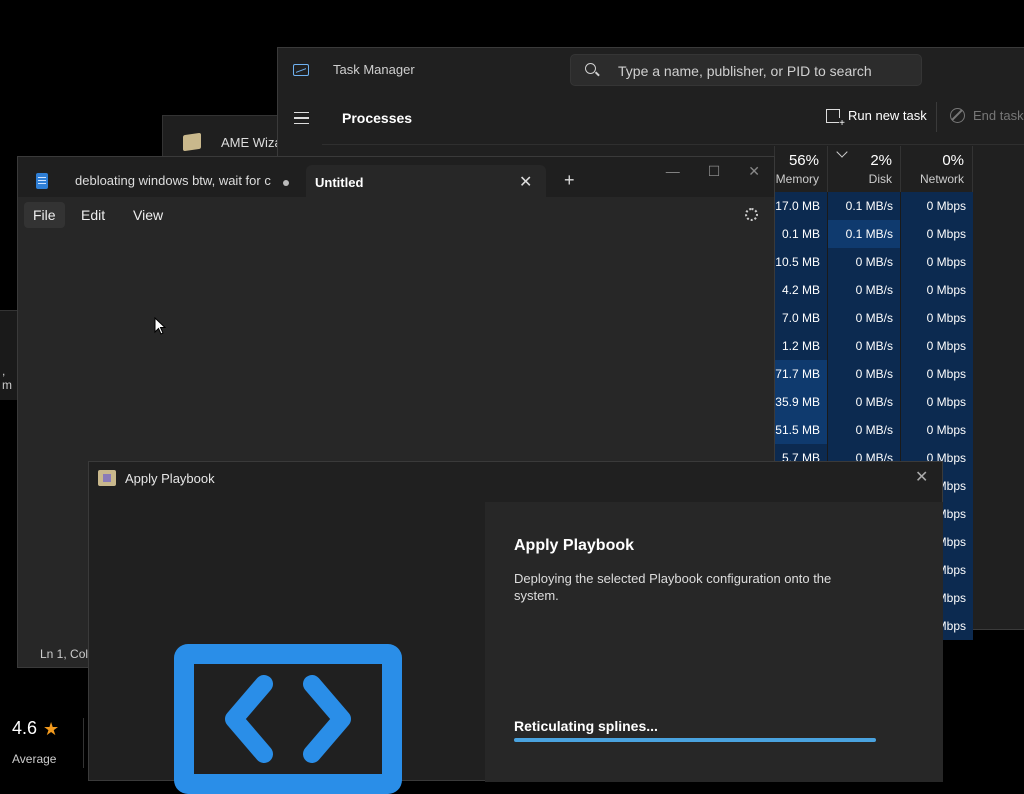  What do you see at coordinates (569, 180) in the screenshot?
I see `new-tab-icon: +` at bounding box center [569, 180].